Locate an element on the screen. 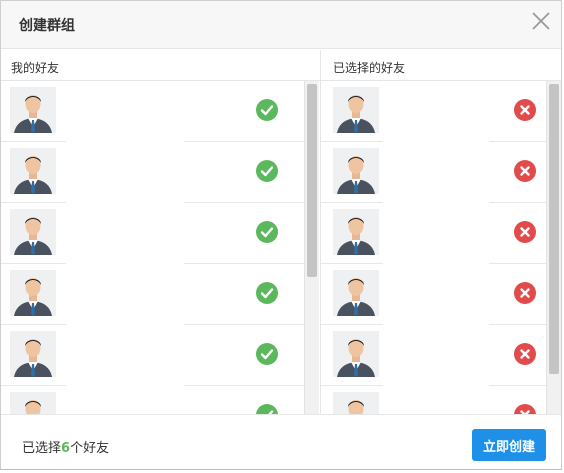  dialog-title: 创建群组 is located at coordinates (47, 26).